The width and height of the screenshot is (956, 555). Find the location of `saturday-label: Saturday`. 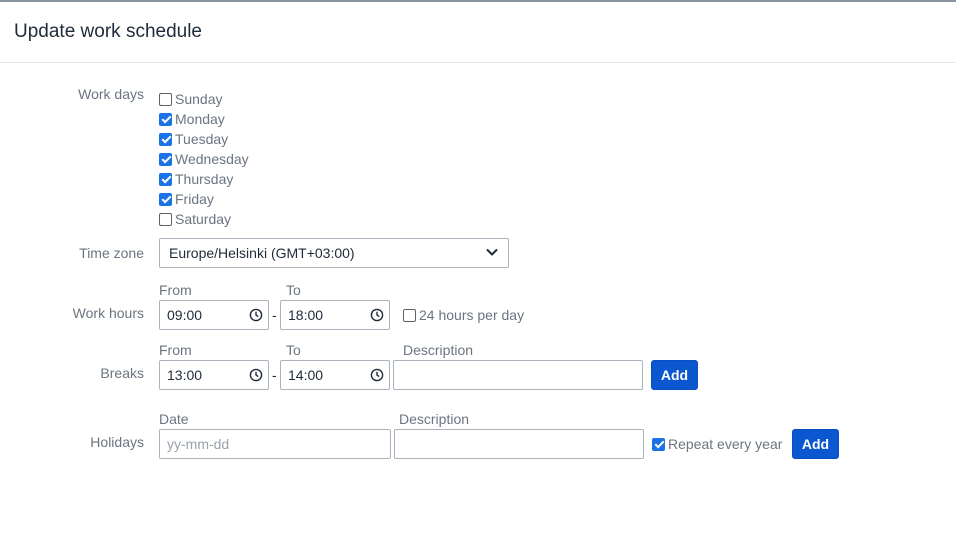

saturday-label: Saturday is located at coordinates (203, 219).